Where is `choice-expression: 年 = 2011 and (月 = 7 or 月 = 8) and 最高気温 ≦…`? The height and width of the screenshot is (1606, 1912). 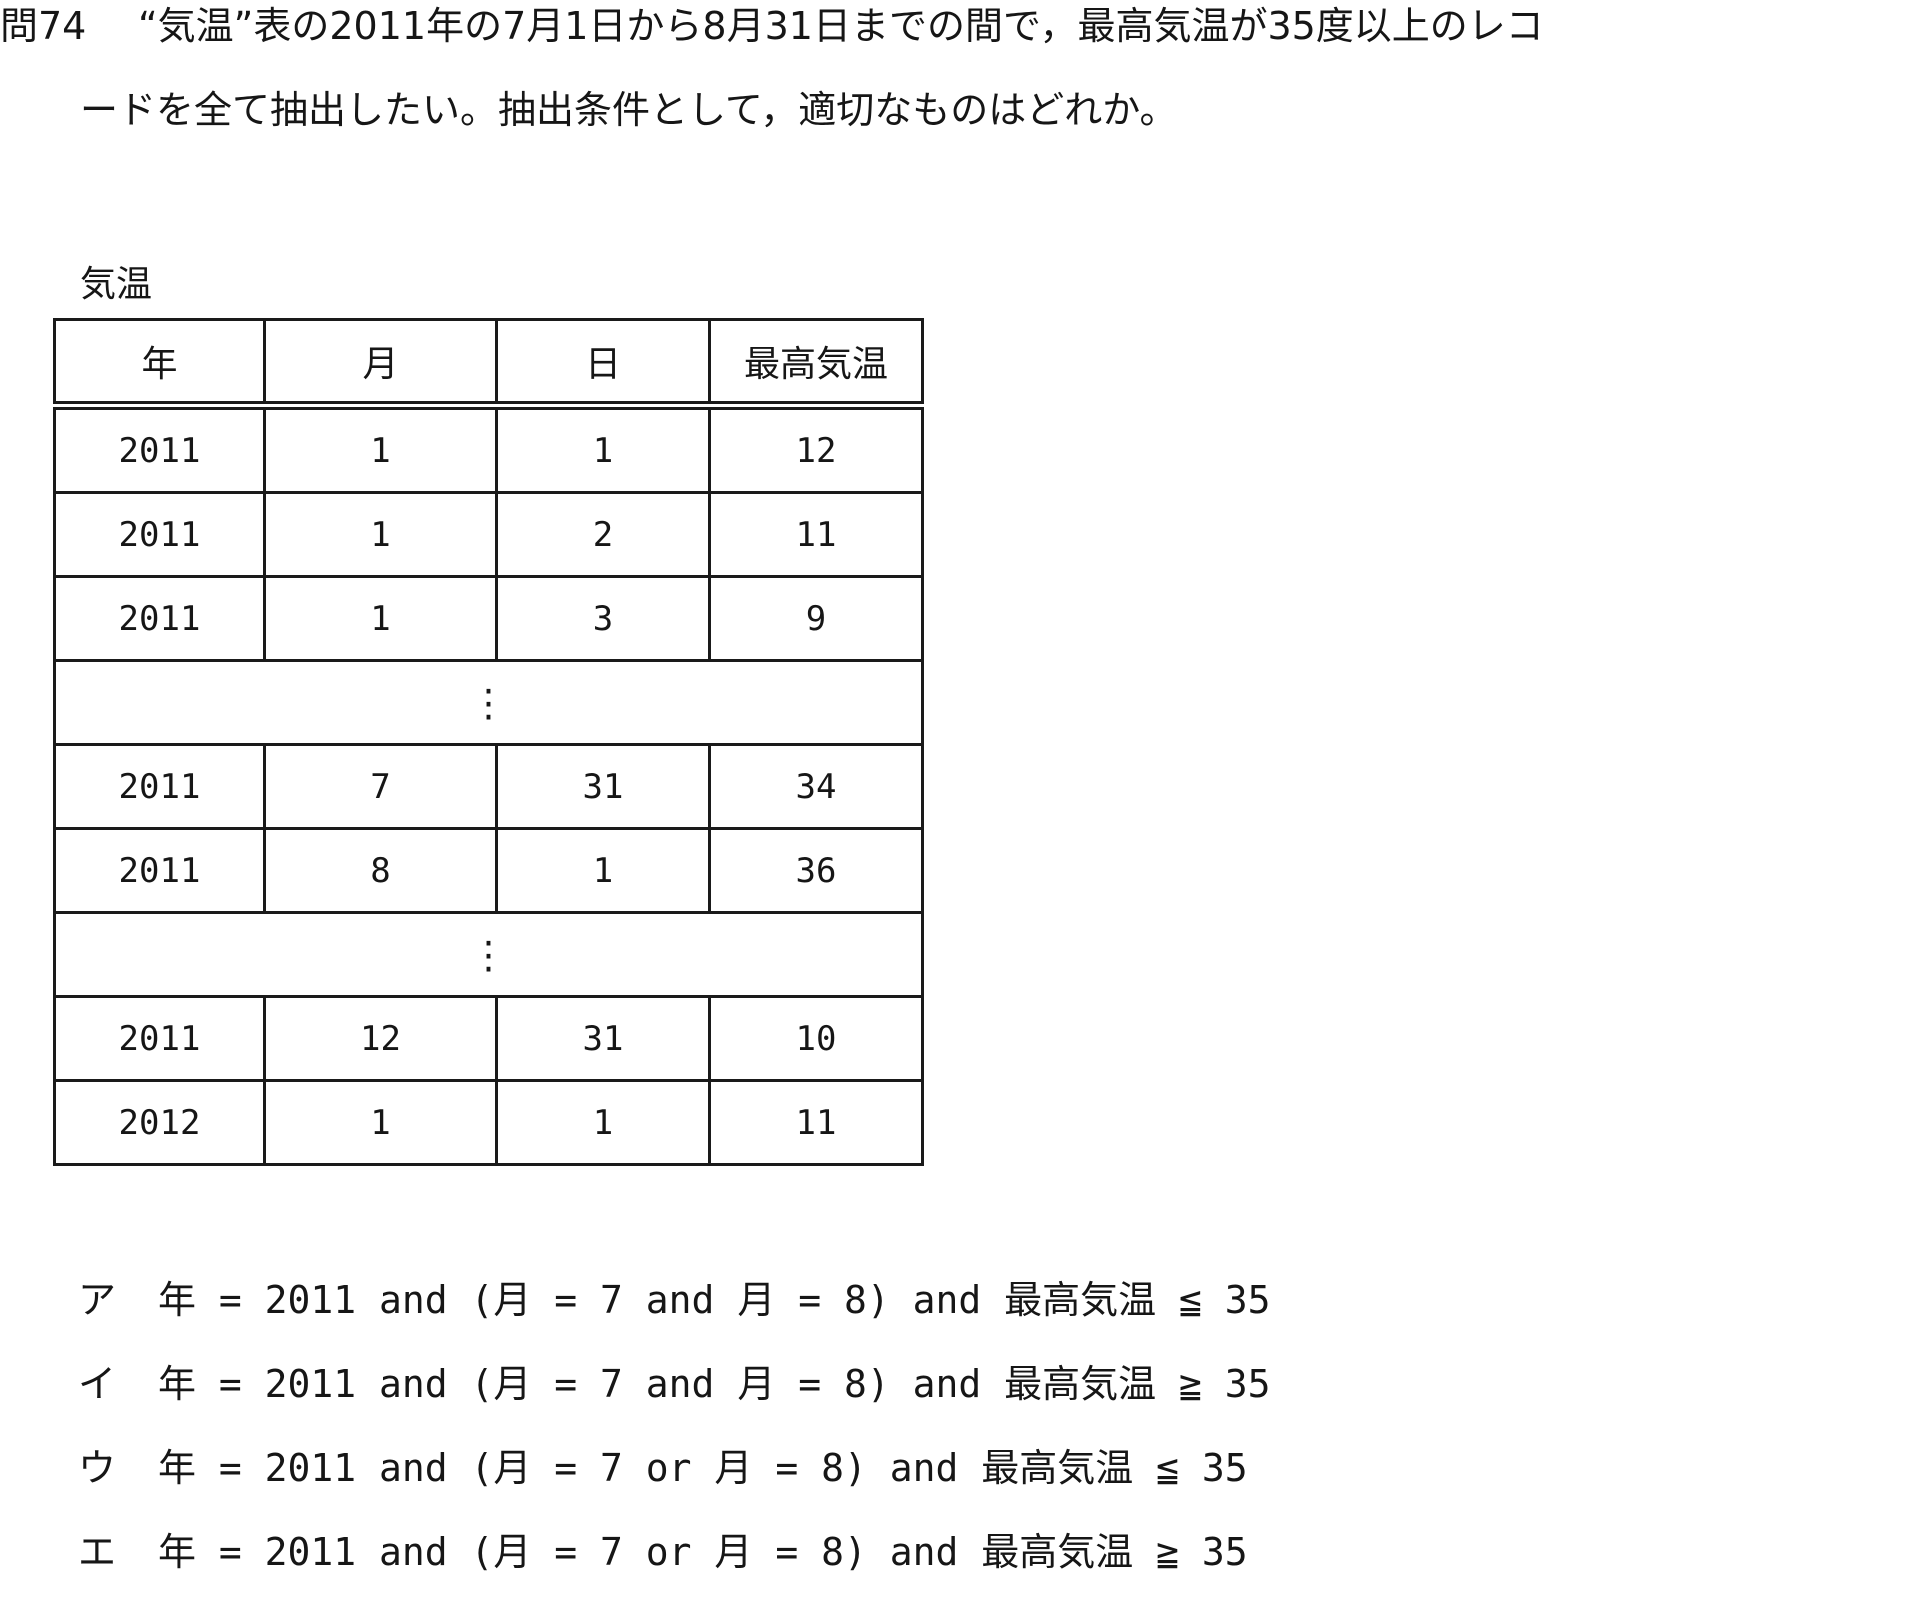
choice-expression: 年 = 2011 and (月 = 7 or 月 = 8) and 最高気温 ≦… is located at coordinates (703, 1468).